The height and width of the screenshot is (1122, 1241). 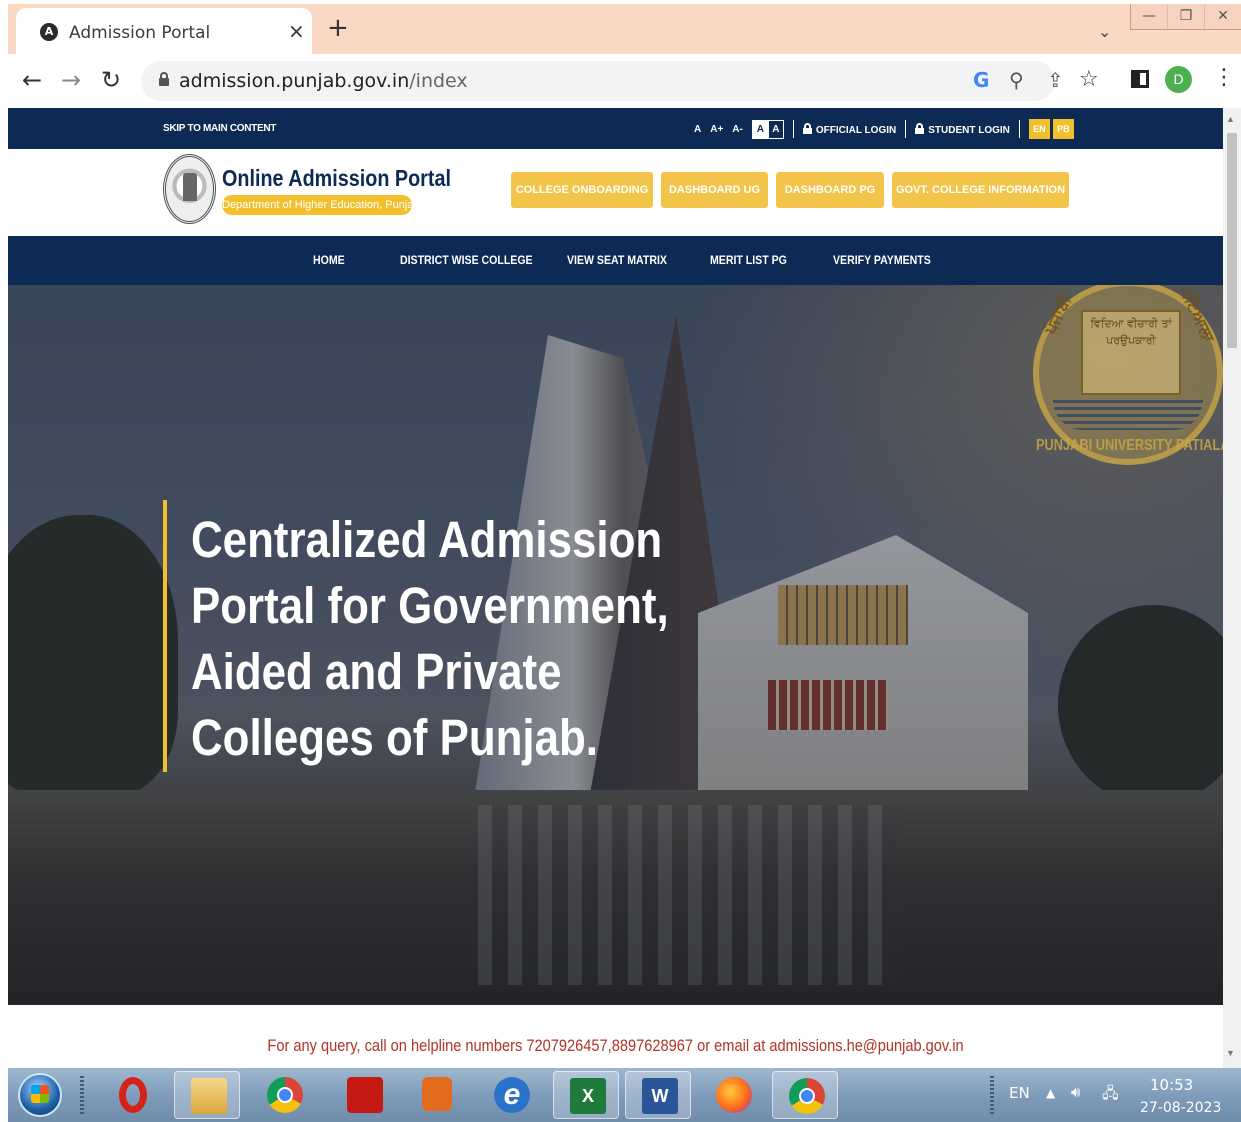 What do you see at coordinates (323, 81) in the screenshot?
I see `url-text: admission.punjab.gov.in/index` at bounding box center [323, 81].